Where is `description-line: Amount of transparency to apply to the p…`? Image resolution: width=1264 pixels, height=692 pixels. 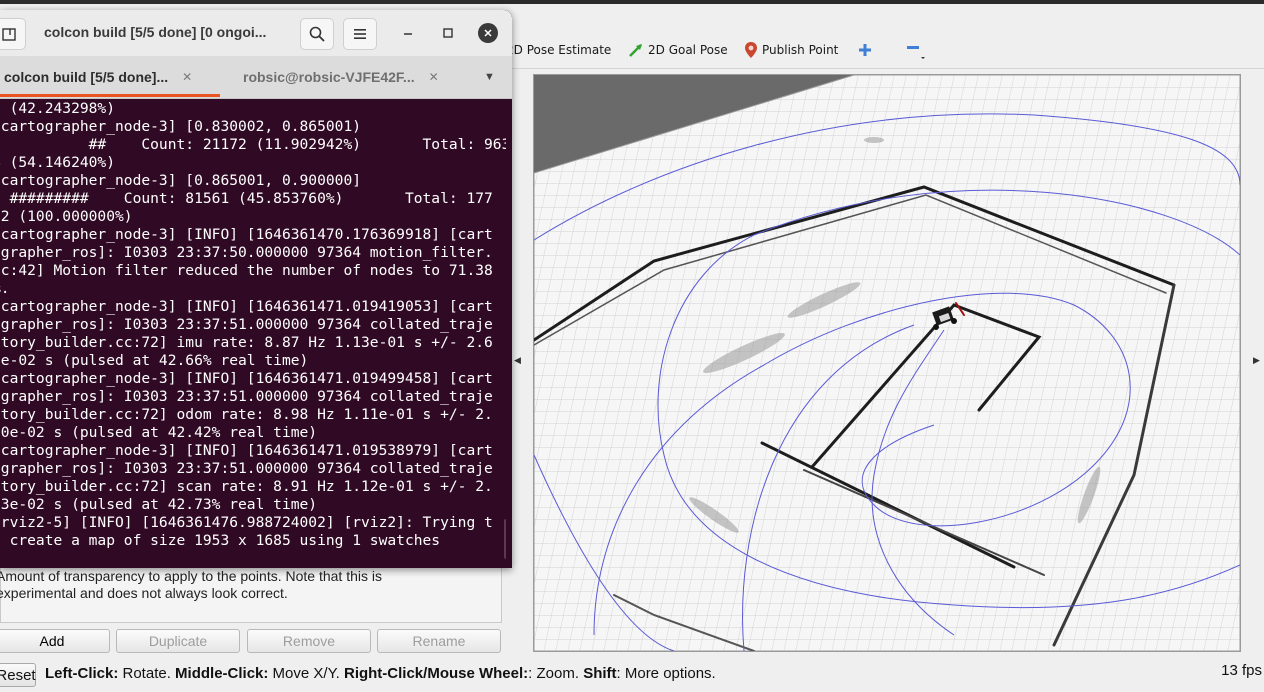
description-line: Amount of transparency to apply to the p… is located at coordinates (191, 576).